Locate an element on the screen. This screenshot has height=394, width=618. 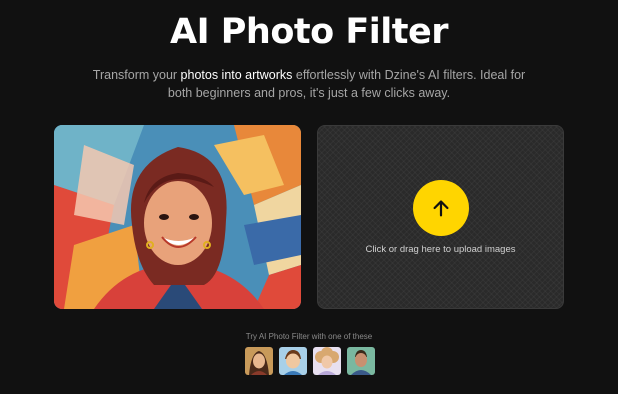
upload-instructions: Click or drag here to upload images is located at coordinates (440, 249).